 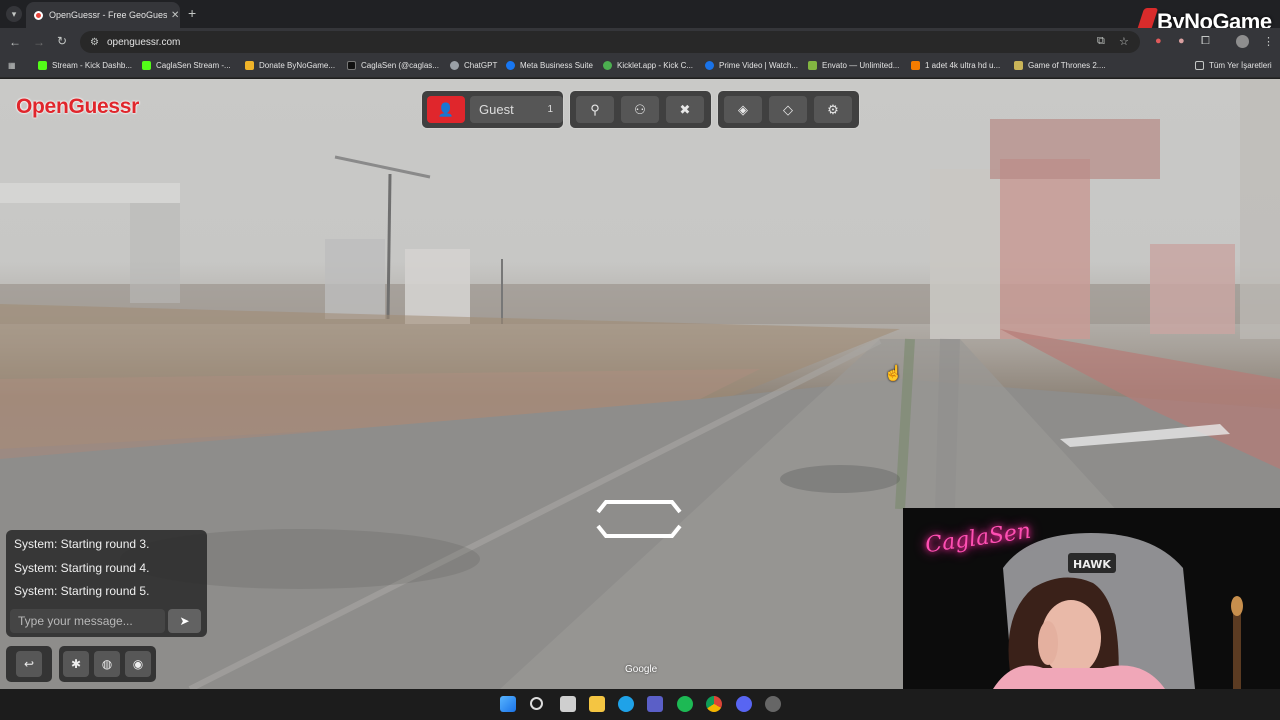 What do you see at coordinates (508, 704) in the screenshot?
I see `windows-start-icon` at bounding box center [508, 704].